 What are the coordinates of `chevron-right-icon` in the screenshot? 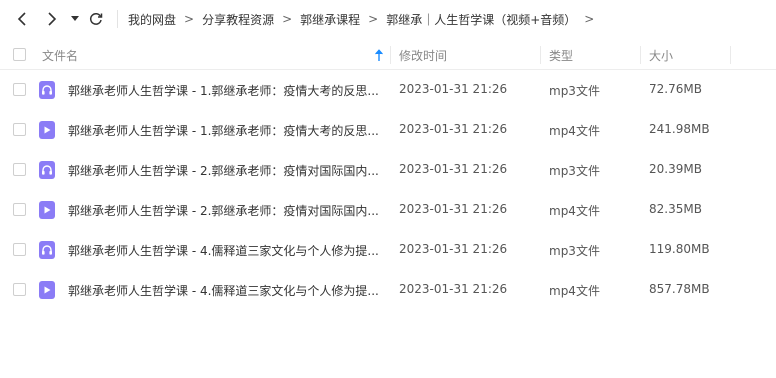 It's located at (52, 19).